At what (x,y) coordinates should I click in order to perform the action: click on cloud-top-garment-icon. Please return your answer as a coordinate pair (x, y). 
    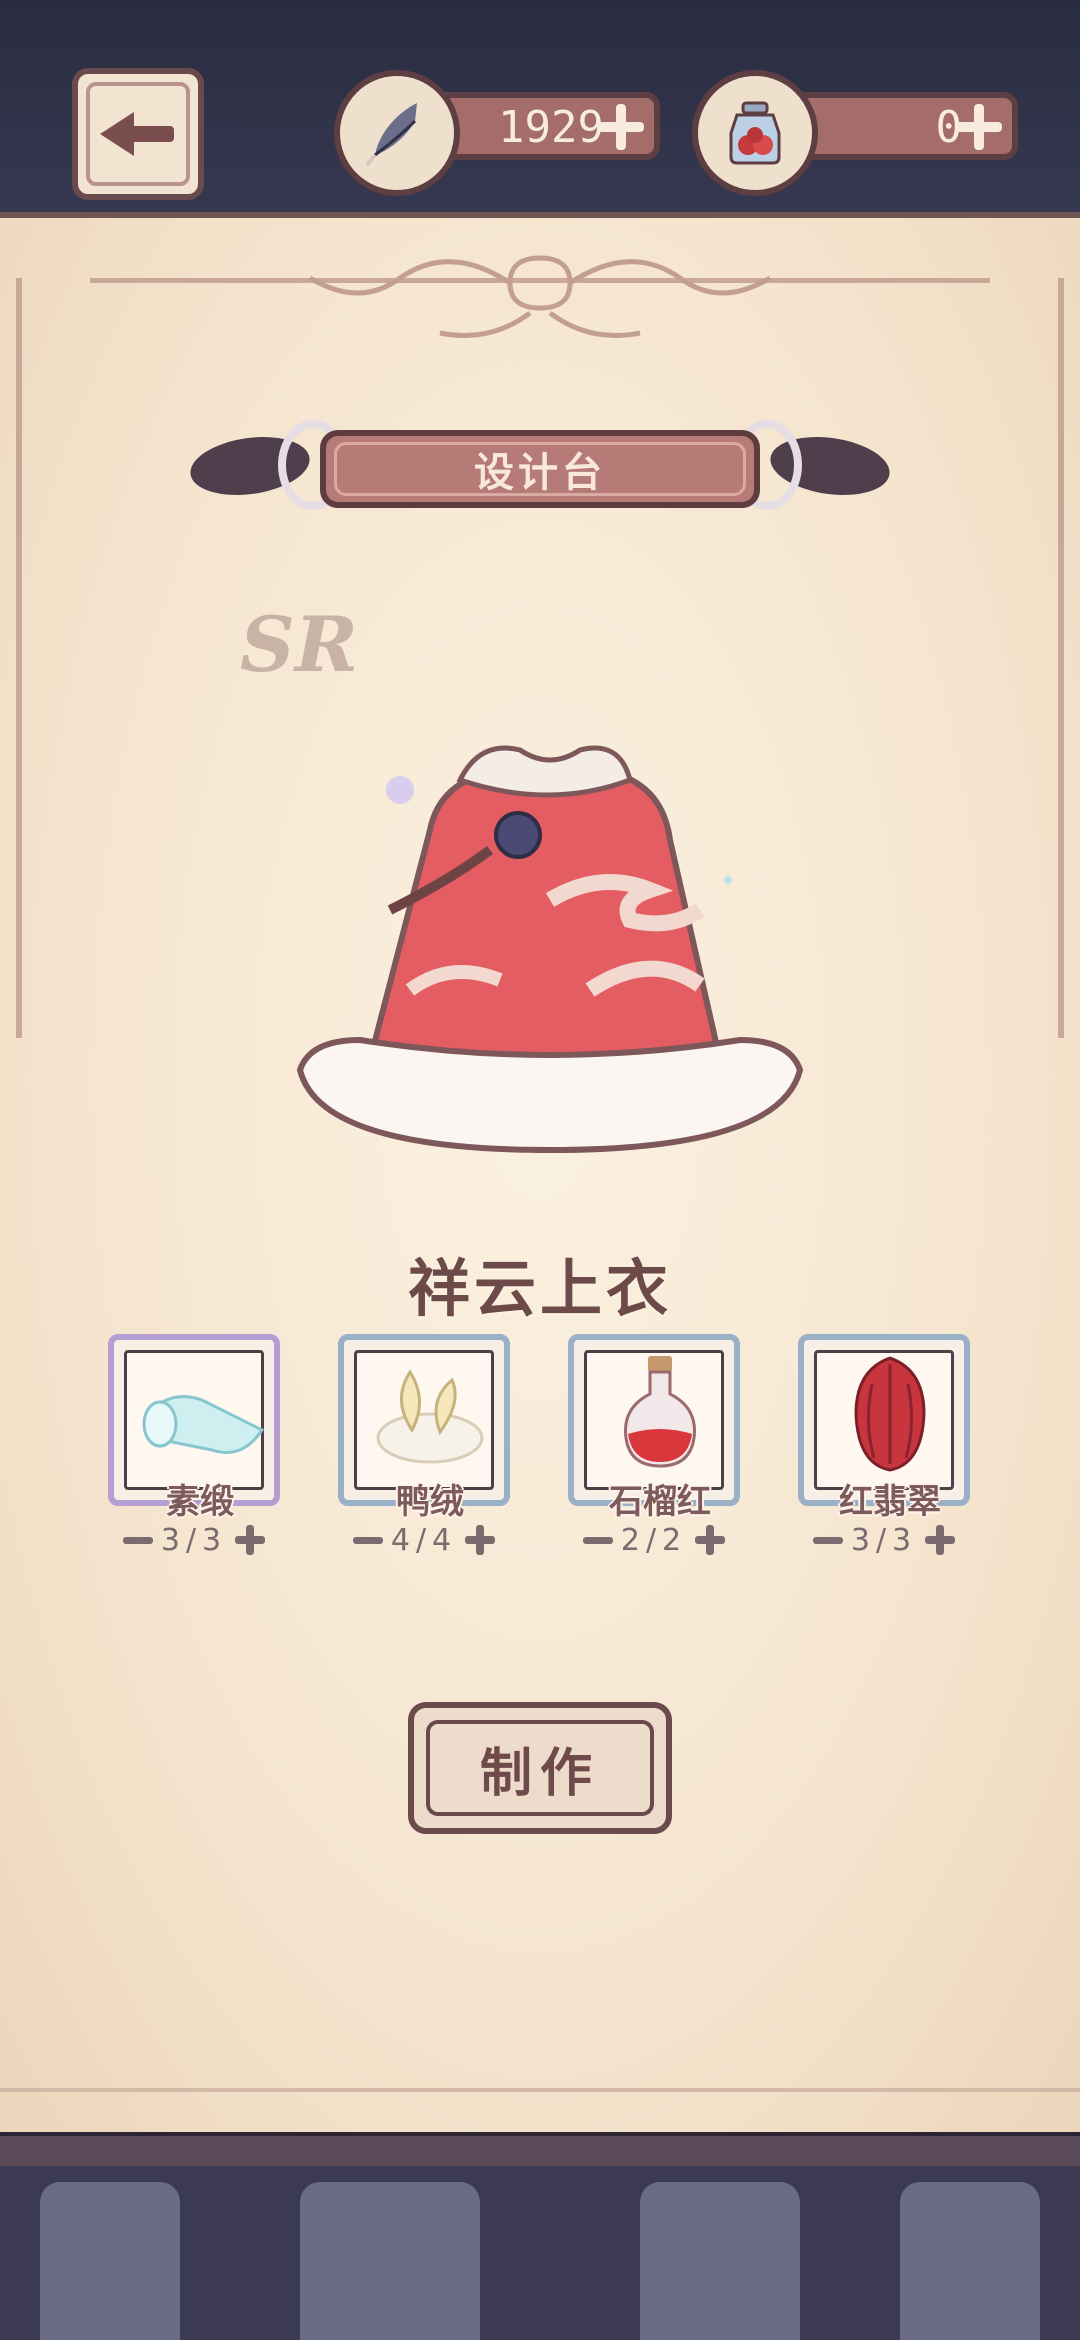
    Looking at the image, I should click on (550, 949).